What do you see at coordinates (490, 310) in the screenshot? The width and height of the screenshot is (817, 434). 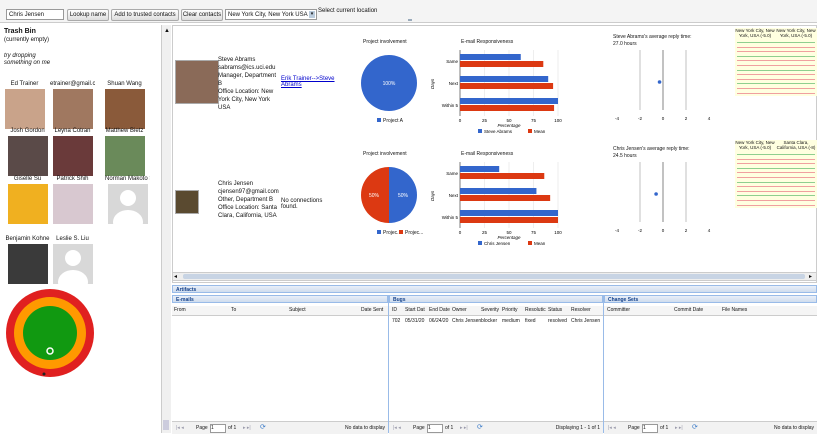 I see `column-header: Severity` at bounding box center [490, 310].